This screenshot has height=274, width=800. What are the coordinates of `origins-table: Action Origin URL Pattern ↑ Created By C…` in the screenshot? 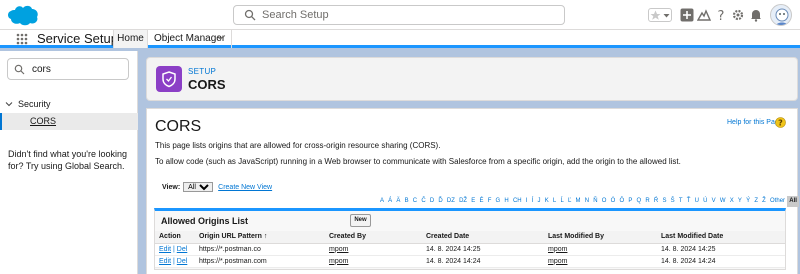 It's located at (470, 249).